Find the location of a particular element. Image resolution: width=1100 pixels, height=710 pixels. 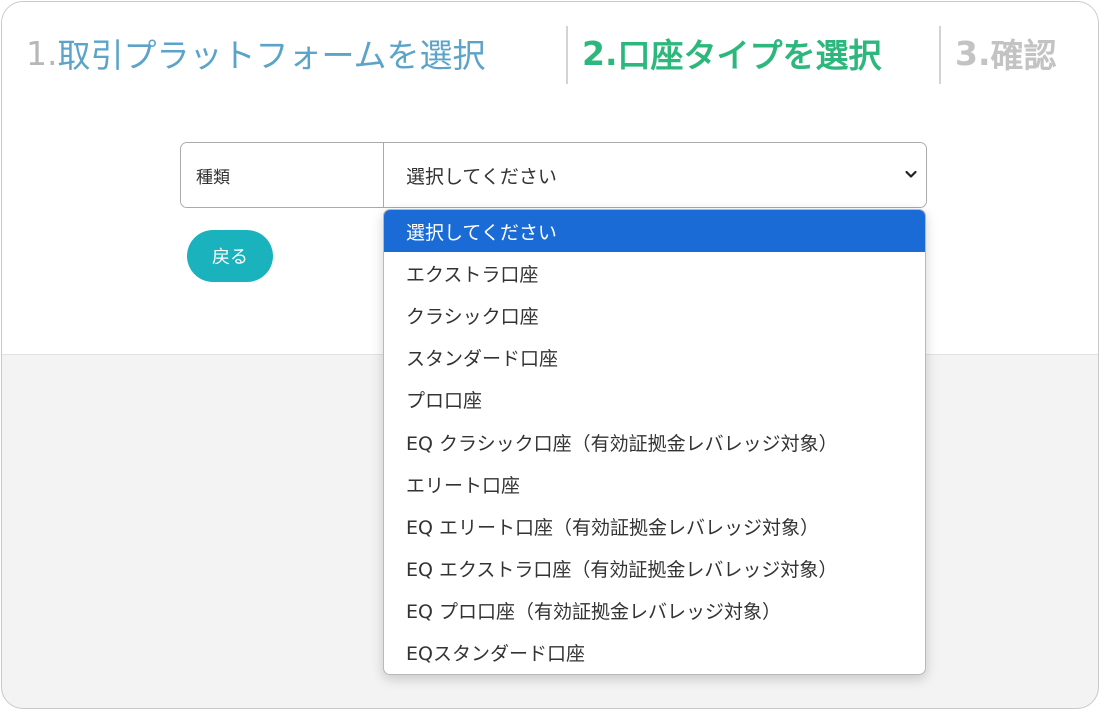

step-2-active: 2. 口座タイプを選択 is located at coordinates (732, 53).